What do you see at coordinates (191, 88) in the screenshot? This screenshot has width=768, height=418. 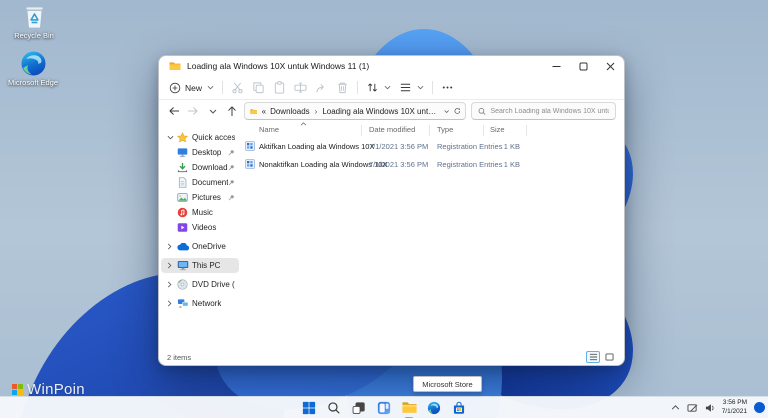 I see `new-button: New` at bounding box center [191, 88].